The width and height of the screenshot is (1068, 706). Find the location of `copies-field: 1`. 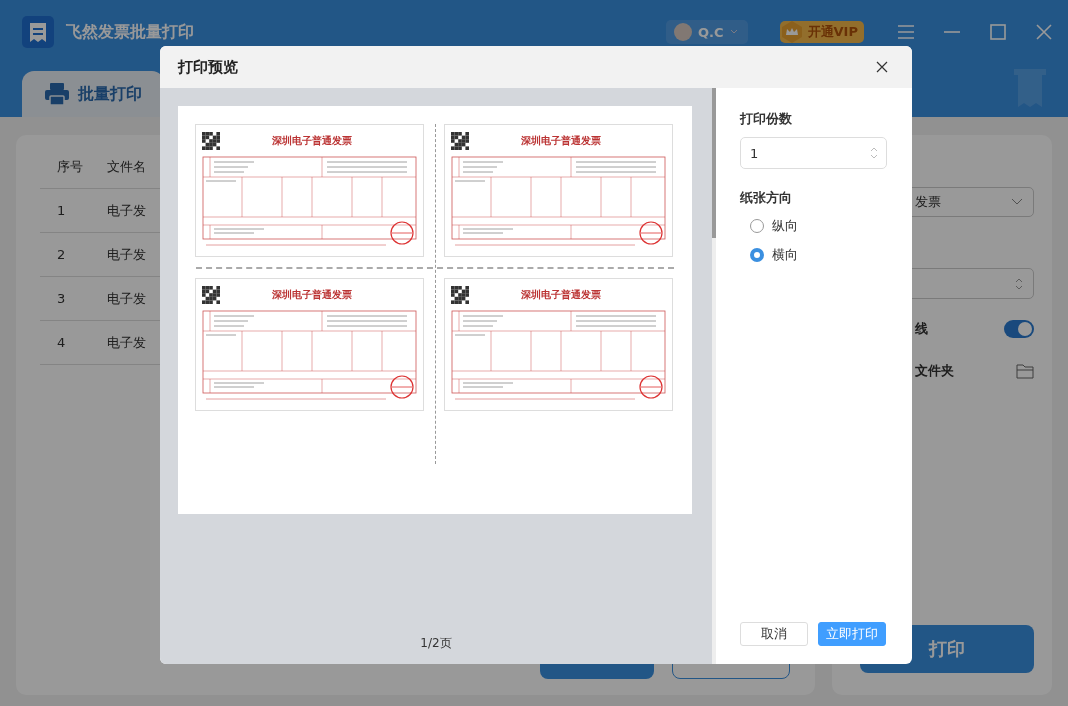

copies-field: 1 is located at coordinates (813, 153).